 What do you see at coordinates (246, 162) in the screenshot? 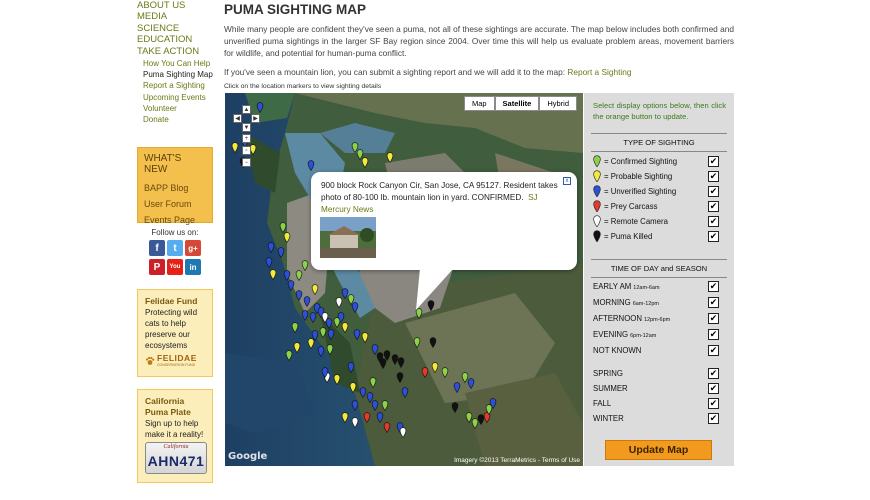
I see `zoom-out-button: −` at bounding box center [246, 162].